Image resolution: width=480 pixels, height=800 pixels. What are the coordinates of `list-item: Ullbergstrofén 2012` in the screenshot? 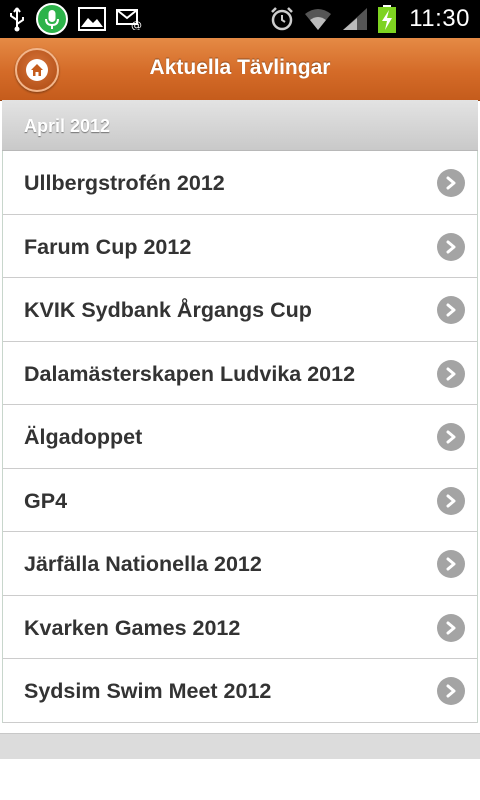 It's located at (240, 183).